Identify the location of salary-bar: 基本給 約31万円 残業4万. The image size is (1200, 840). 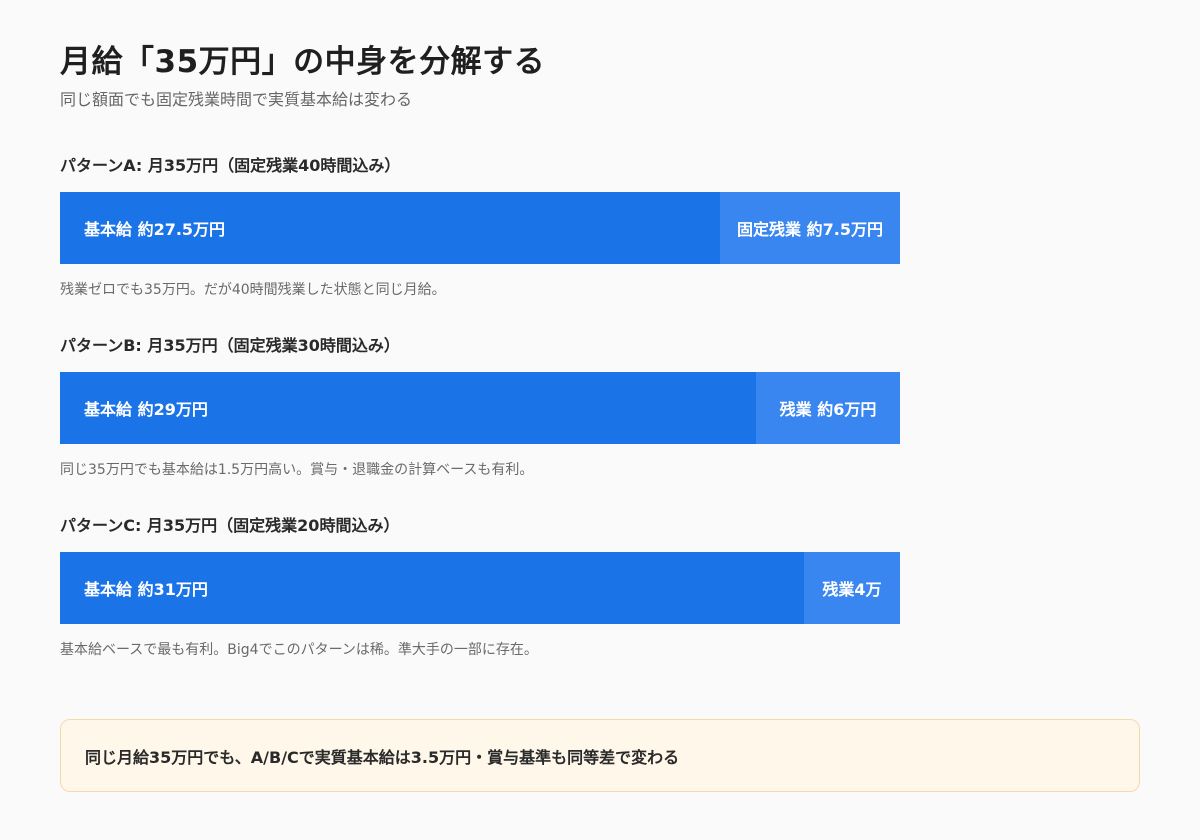
(480, 588).